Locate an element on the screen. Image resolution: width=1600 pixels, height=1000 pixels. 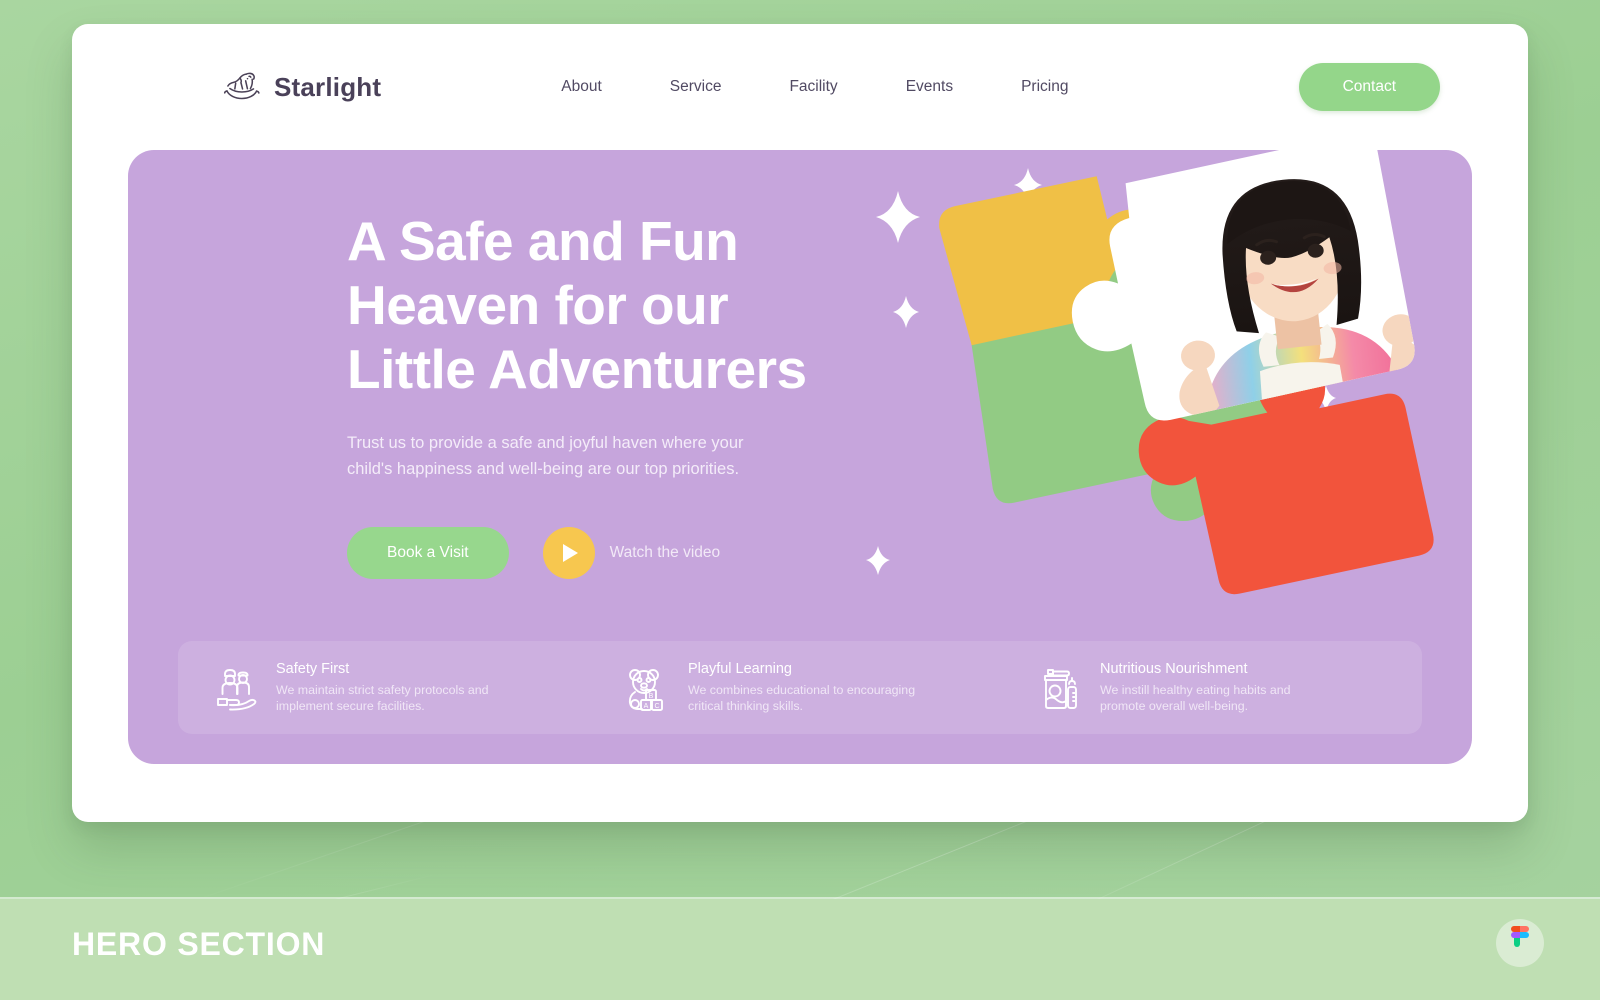
rocking-horse-icon is located at coordinates (241, 86).